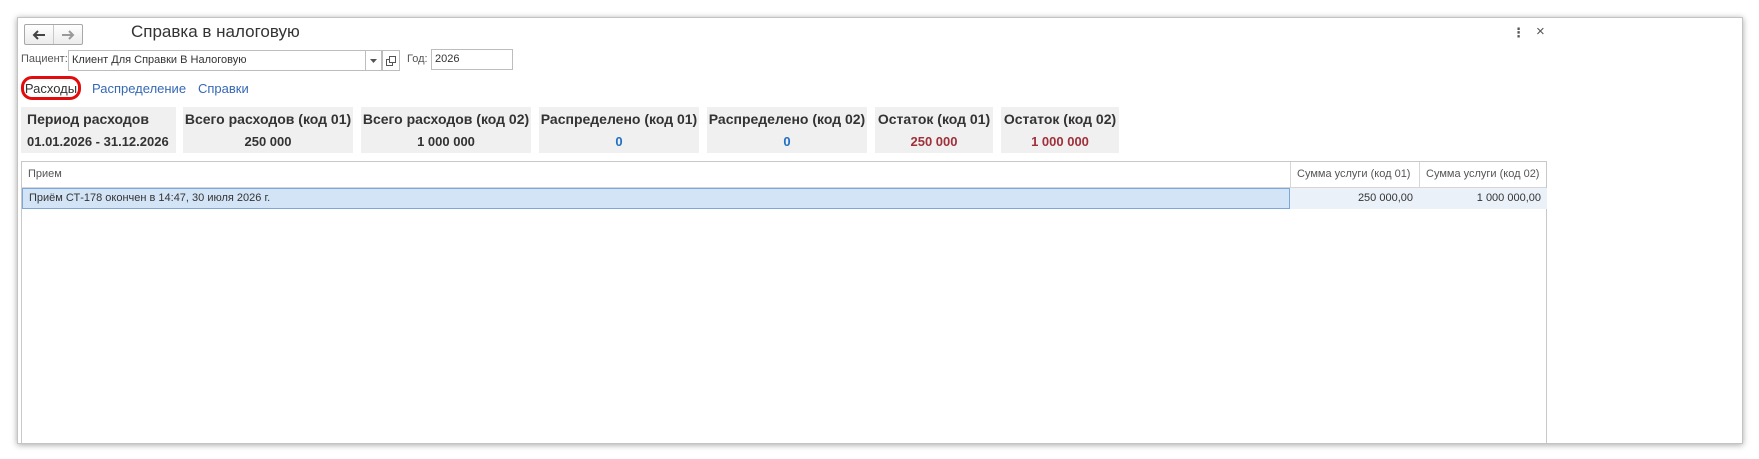 The image size is (1759, 459). I want to click on summary-balance-02: Остаток (код 02) 1 000 000, so click(1060, 130).